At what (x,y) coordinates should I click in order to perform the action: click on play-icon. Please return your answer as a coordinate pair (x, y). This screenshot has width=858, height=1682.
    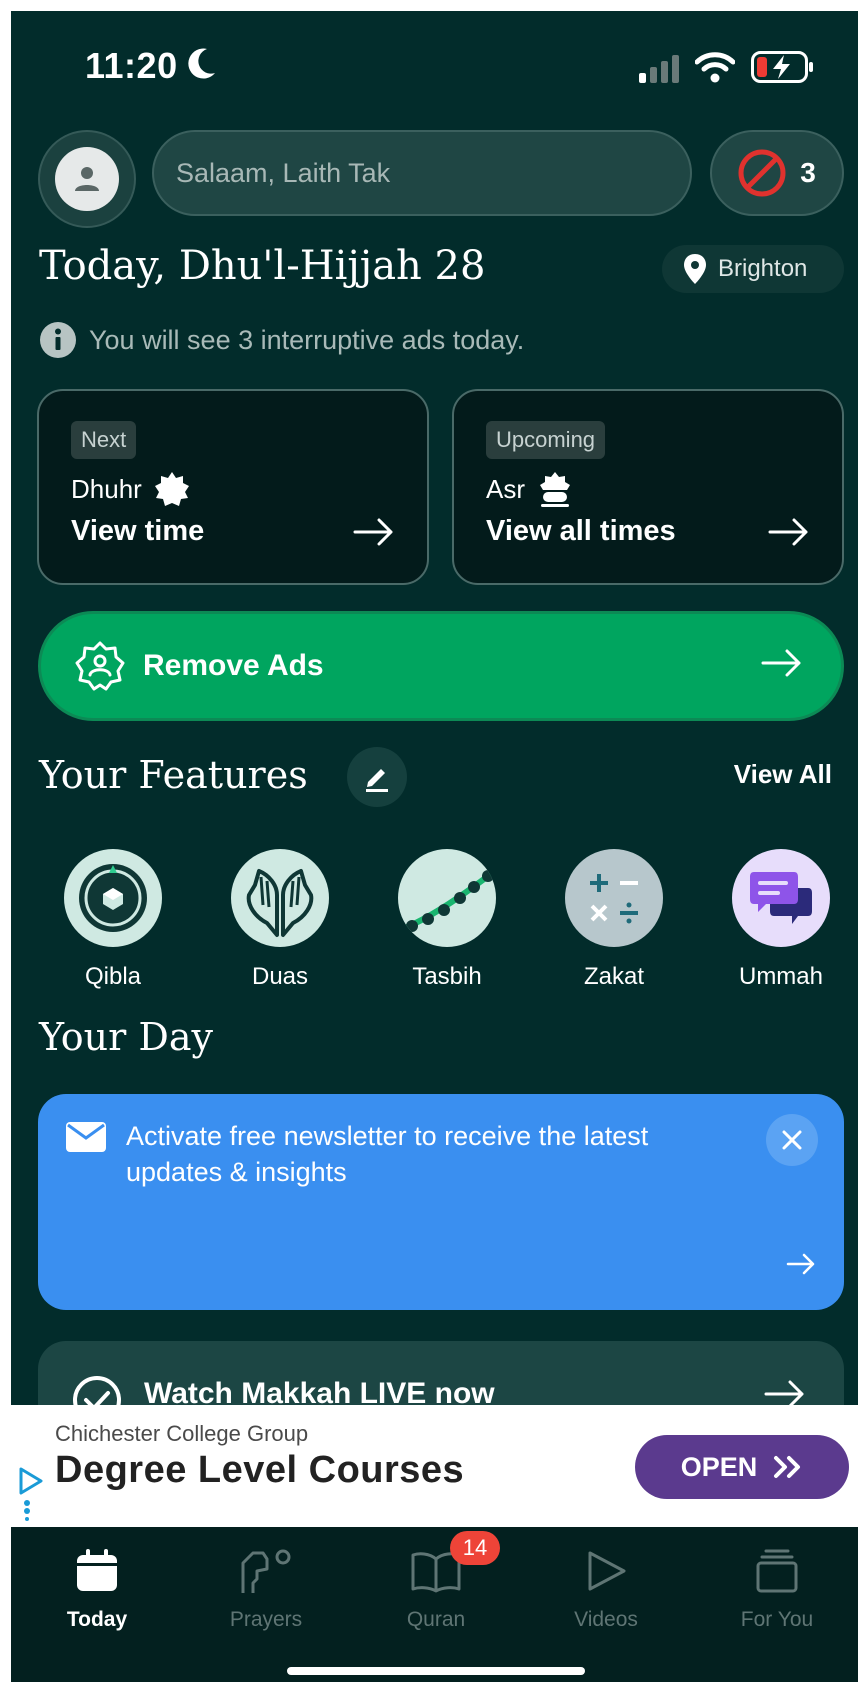
    Looking at the image, I should click on (607, 1571).